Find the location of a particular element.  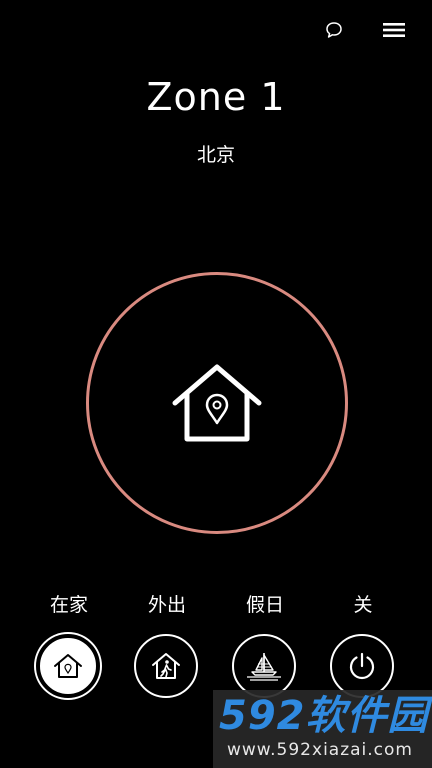

chat-bubble-icon is located at coordinates (334, 30).